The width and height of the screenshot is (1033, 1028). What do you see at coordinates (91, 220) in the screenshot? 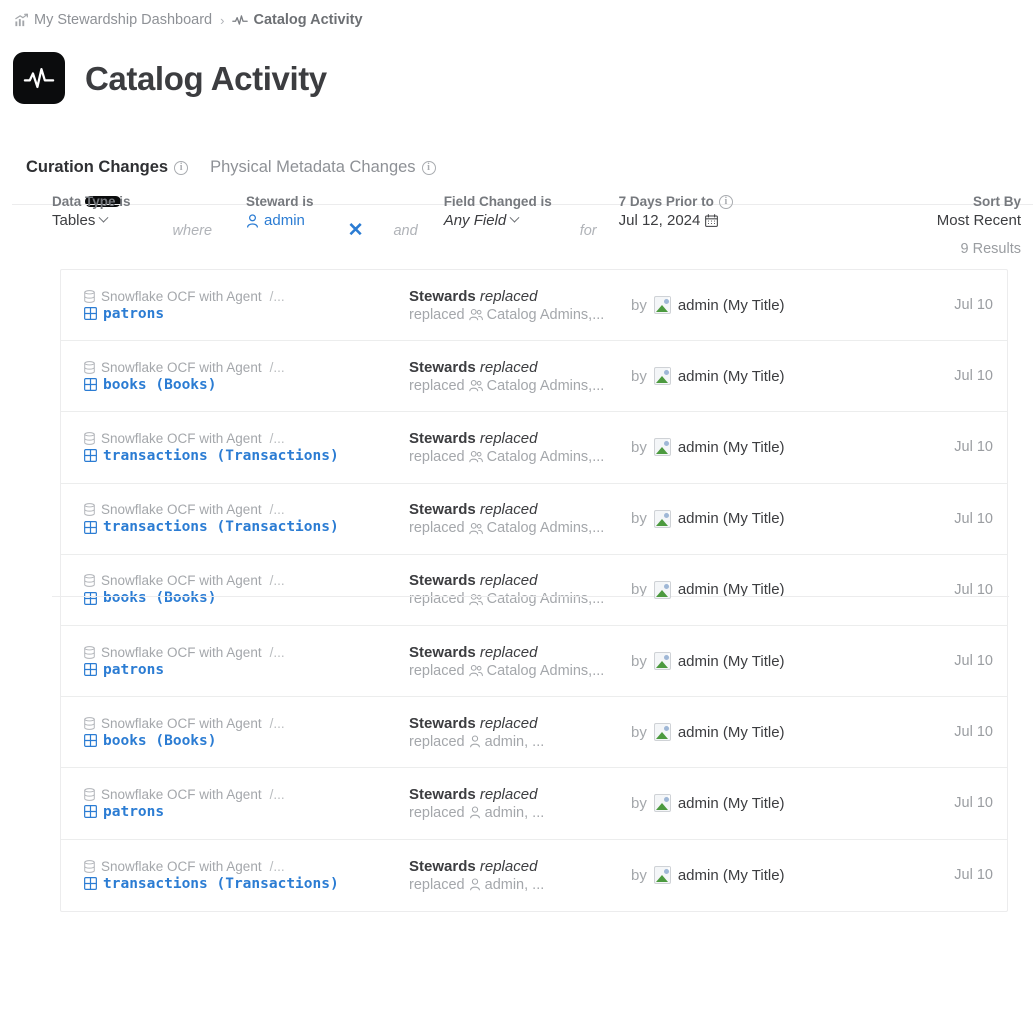
I see `data-type-dropdown: Tables` at bounding box center [91, 220].